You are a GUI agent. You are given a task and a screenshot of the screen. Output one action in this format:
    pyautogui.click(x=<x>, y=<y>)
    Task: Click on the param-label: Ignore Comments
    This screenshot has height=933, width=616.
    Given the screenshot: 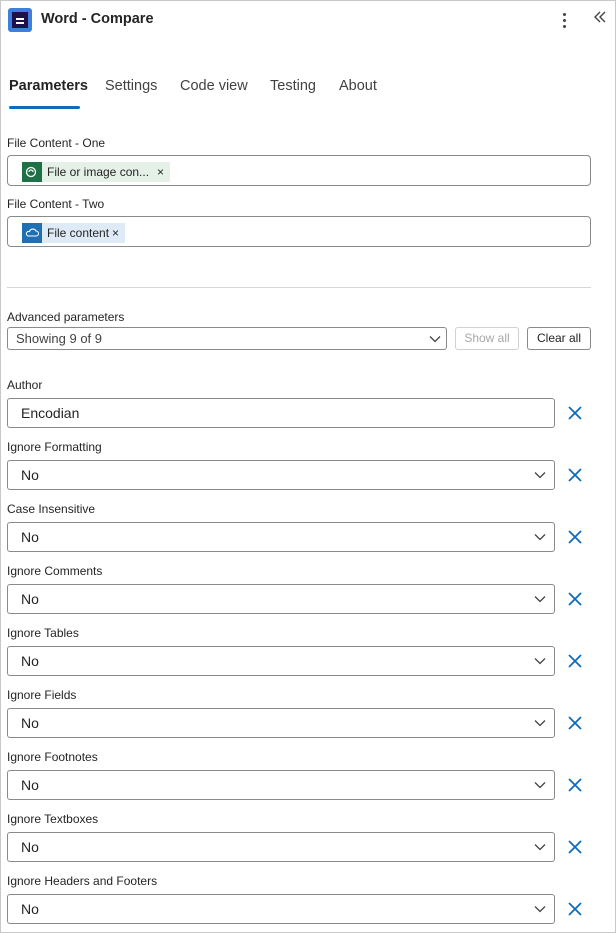 What is the action you would take?
    pyautogui.click(x=55, y=571)
    